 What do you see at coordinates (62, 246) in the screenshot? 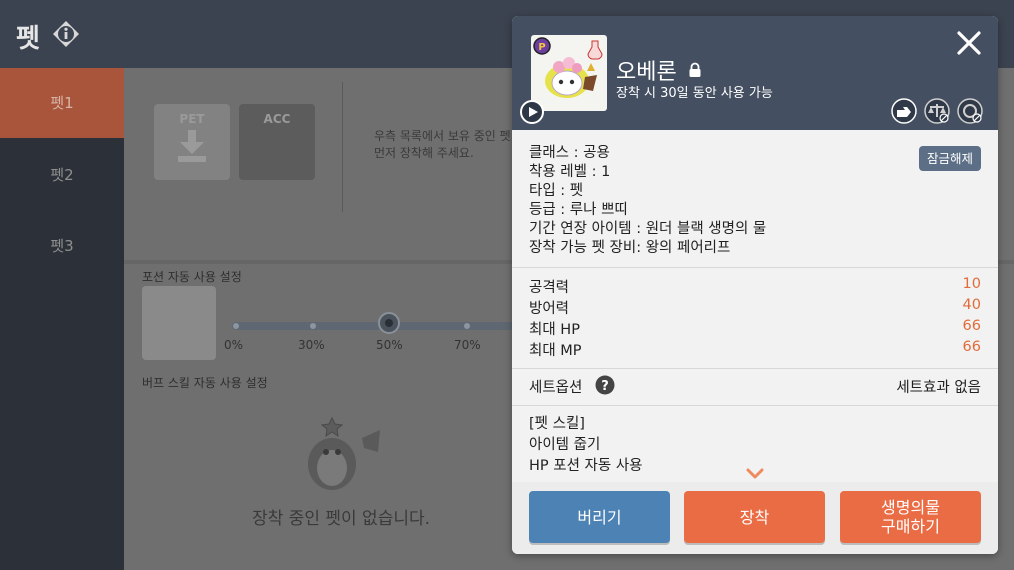
I see `sidebar-tab-pet3: 펫3` at bounding box center [62, 246].